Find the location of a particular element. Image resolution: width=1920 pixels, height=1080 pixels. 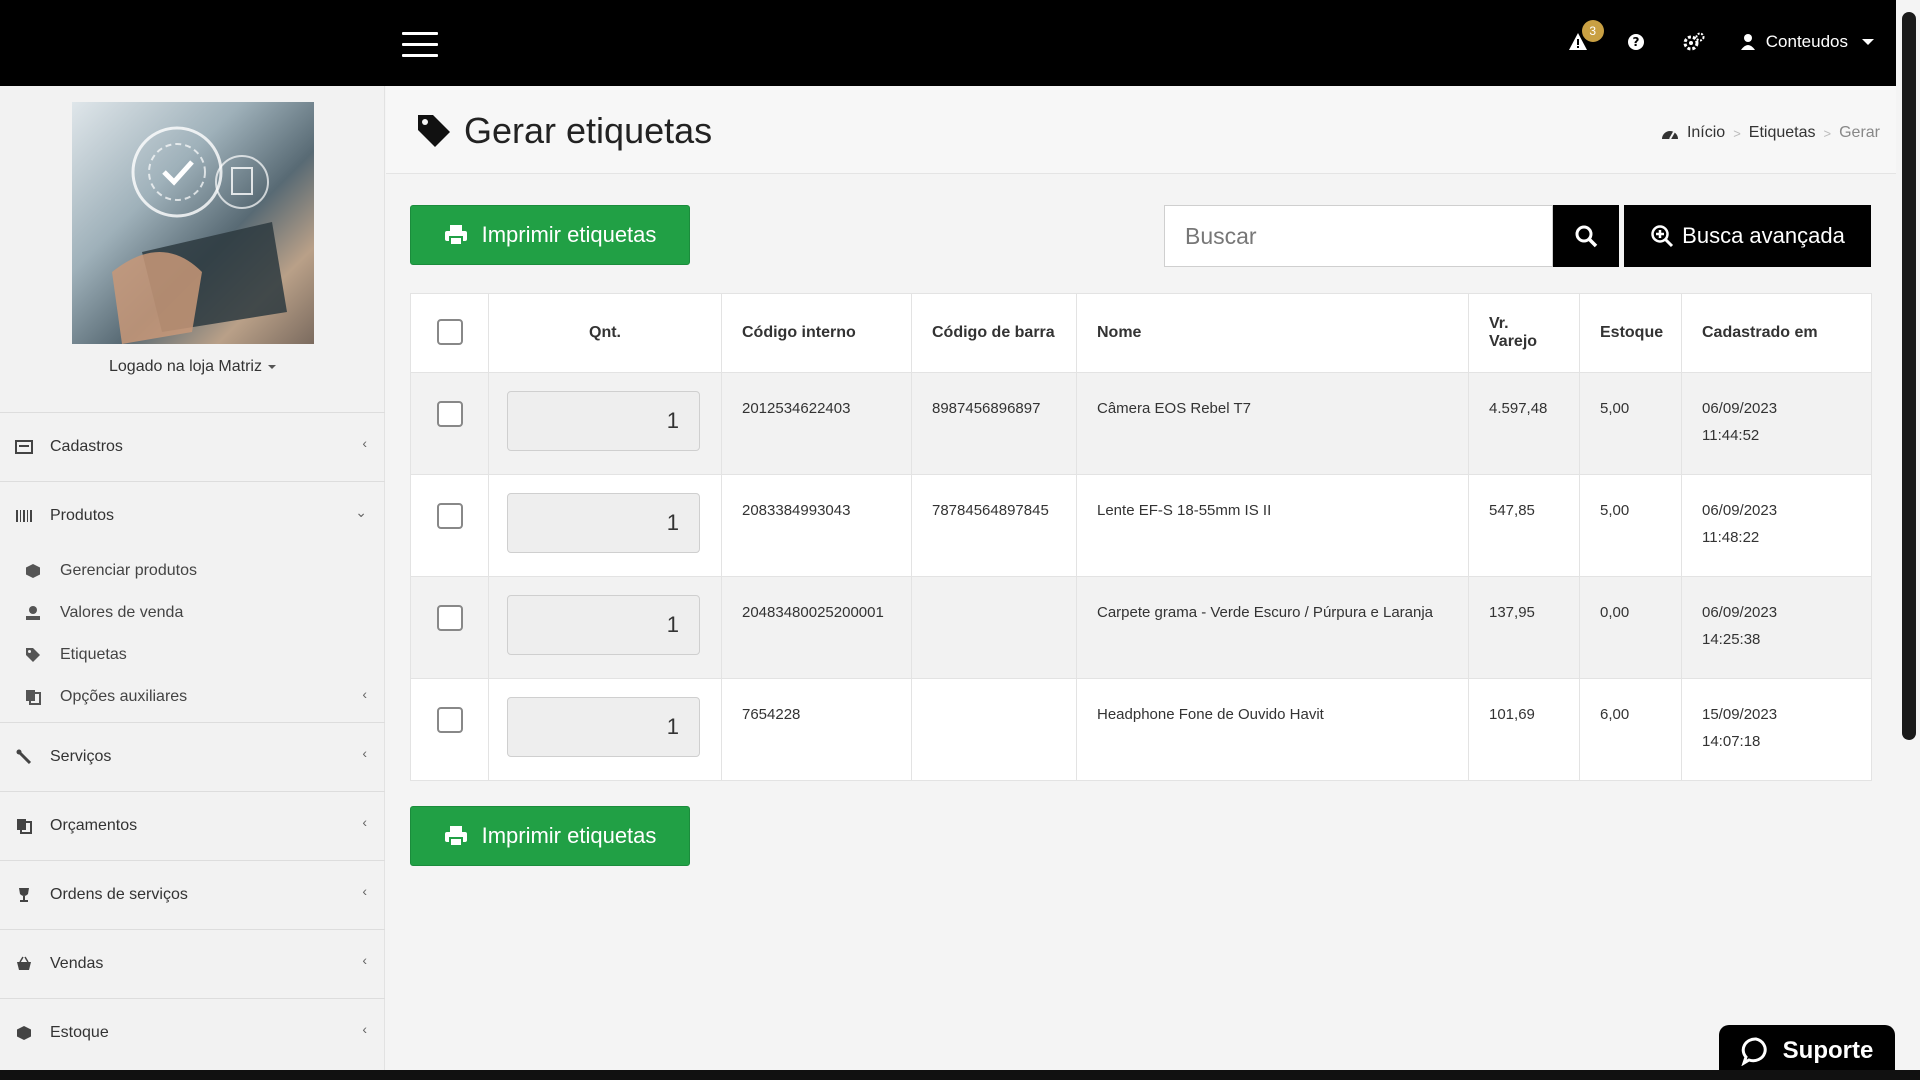

barcode-cell: 78784564897845 is located at coordinates (994, 525).